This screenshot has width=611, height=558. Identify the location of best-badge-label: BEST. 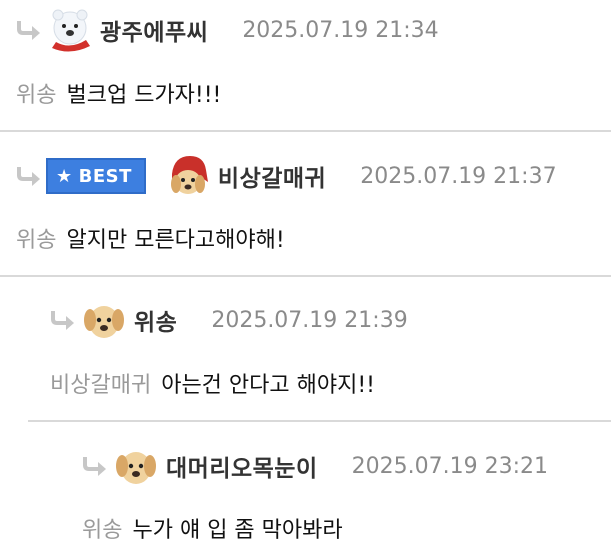
(105, 176).